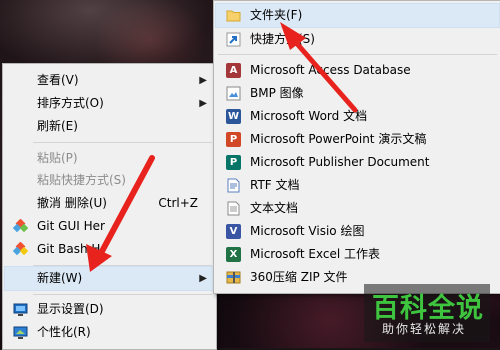 The height and width of the screenshot is (350, 500). Describe the element at coordinates (20, 226) in the screenshot. I see `git-gui-icon` at that location.